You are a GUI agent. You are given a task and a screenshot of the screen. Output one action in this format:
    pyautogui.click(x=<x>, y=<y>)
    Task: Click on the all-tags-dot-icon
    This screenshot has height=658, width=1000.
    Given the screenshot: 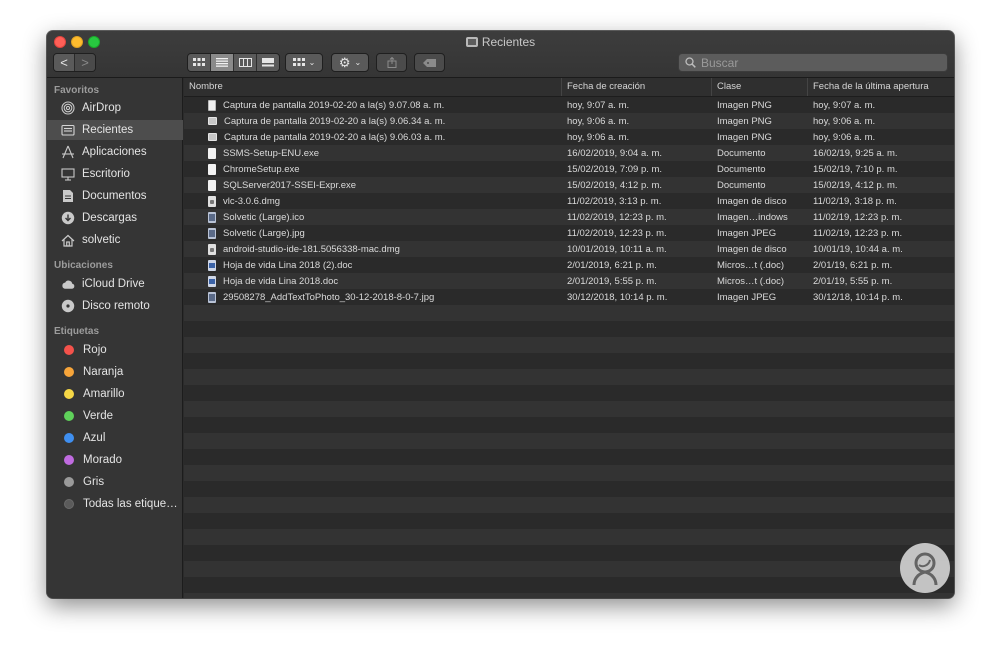 What is the action you would take?
    pyautogui.click(x=69, y=504)
    